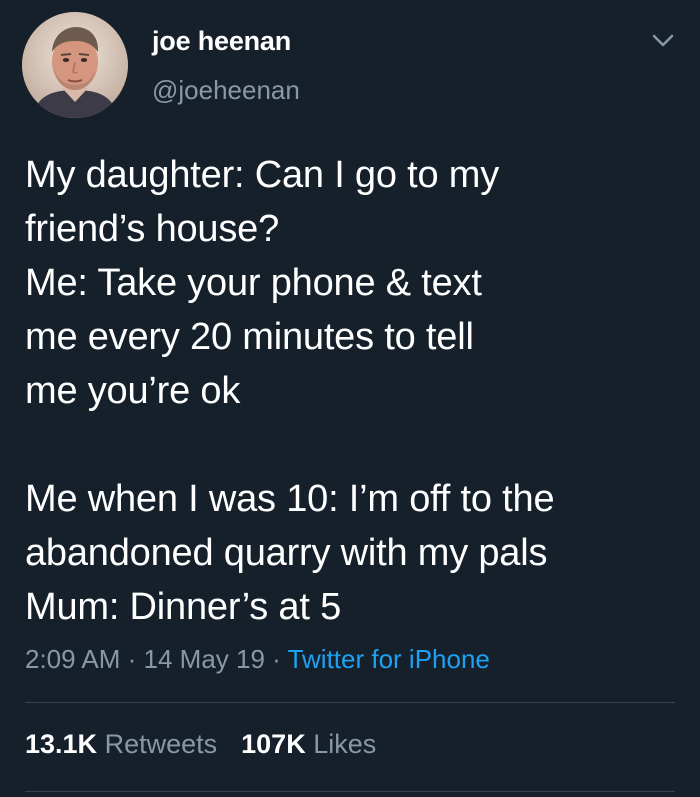 The width and height of the screenshot is (700, 797). I want to click on display-name: joe heenan, so click(221, 41).